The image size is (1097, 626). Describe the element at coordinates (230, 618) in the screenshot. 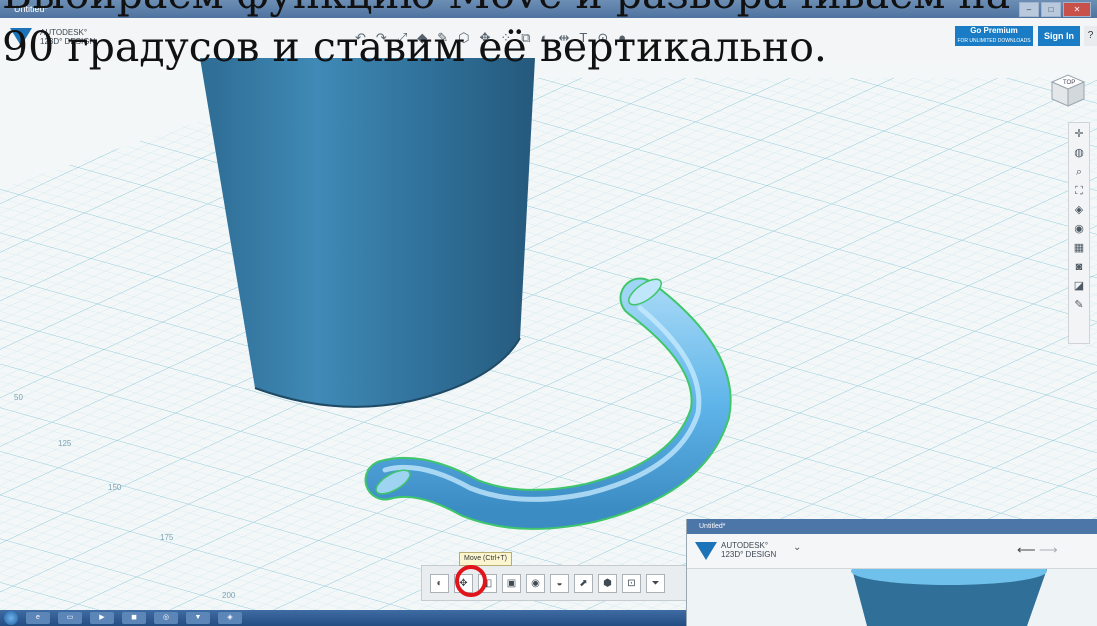

I see `other-app-icon: ◈` at that location.